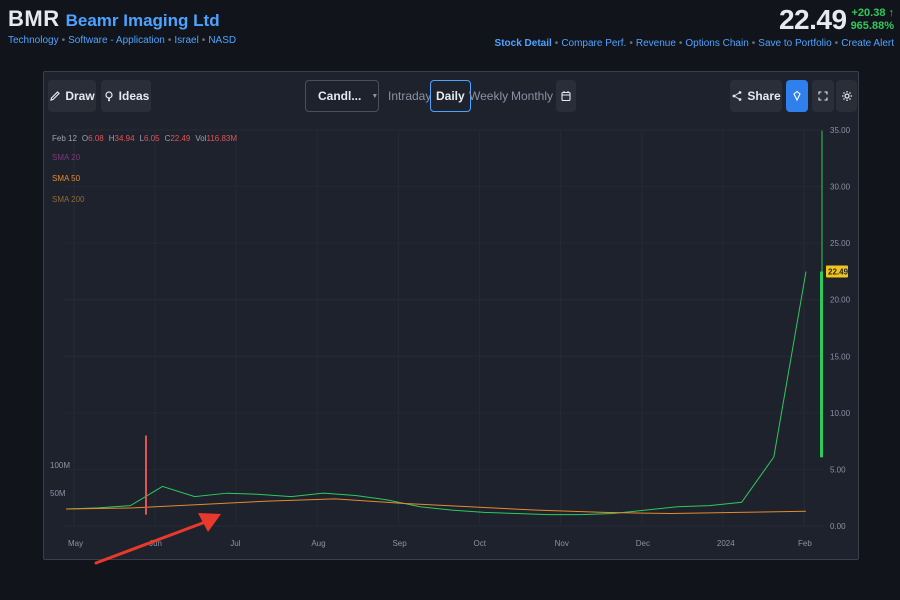 This screenshot has width=900, height=600. What do you see at coordinates (109, 96) in the screenshot?
I see `lightbulb-icon` at bounding box center [109, 96].